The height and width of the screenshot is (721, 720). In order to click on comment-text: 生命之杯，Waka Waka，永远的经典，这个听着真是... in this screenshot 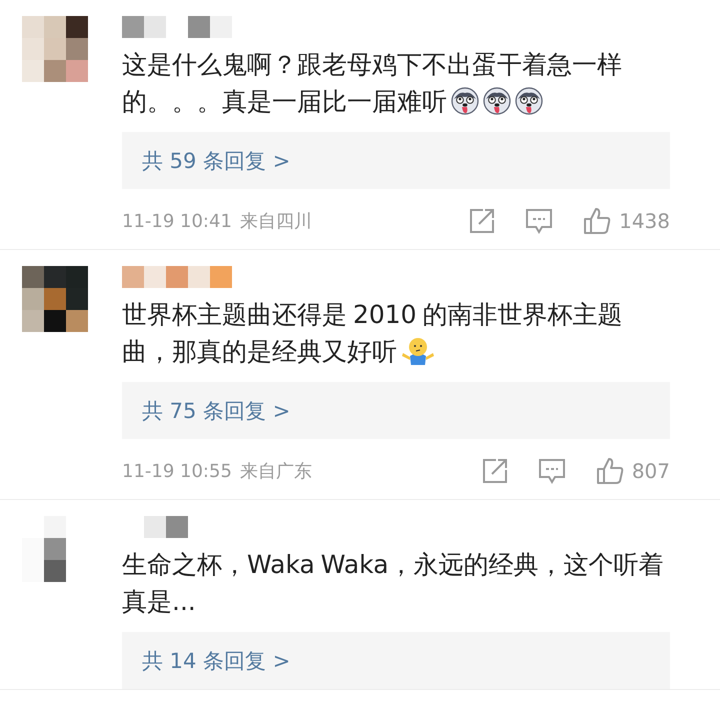, I will do `click(393, 583)`.